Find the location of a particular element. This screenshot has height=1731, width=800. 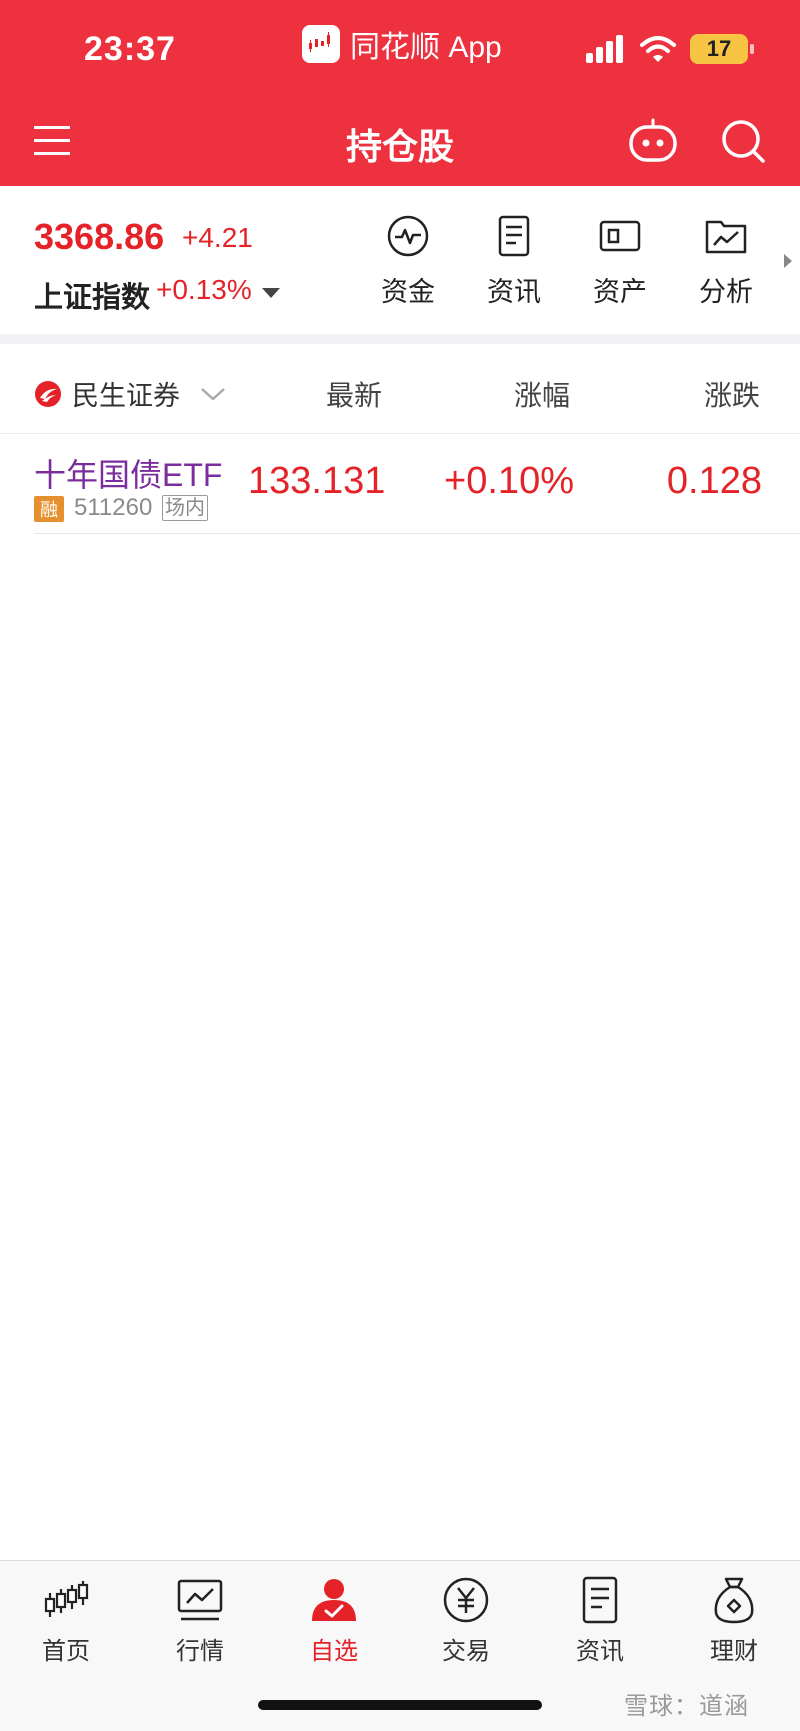

tab-home: 首页 is located at coordinates (66, 1620).